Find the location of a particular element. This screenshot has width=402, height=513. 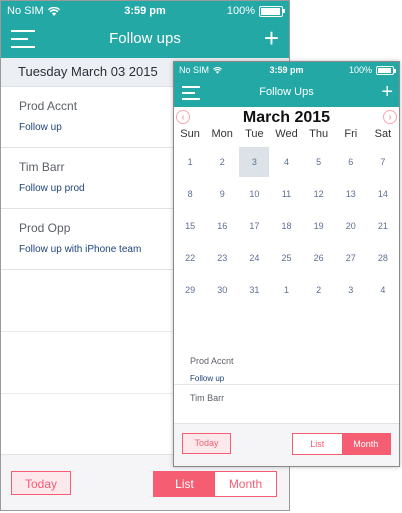

item-note: Follow up with iPhone team is located at coordinates (80, 249).